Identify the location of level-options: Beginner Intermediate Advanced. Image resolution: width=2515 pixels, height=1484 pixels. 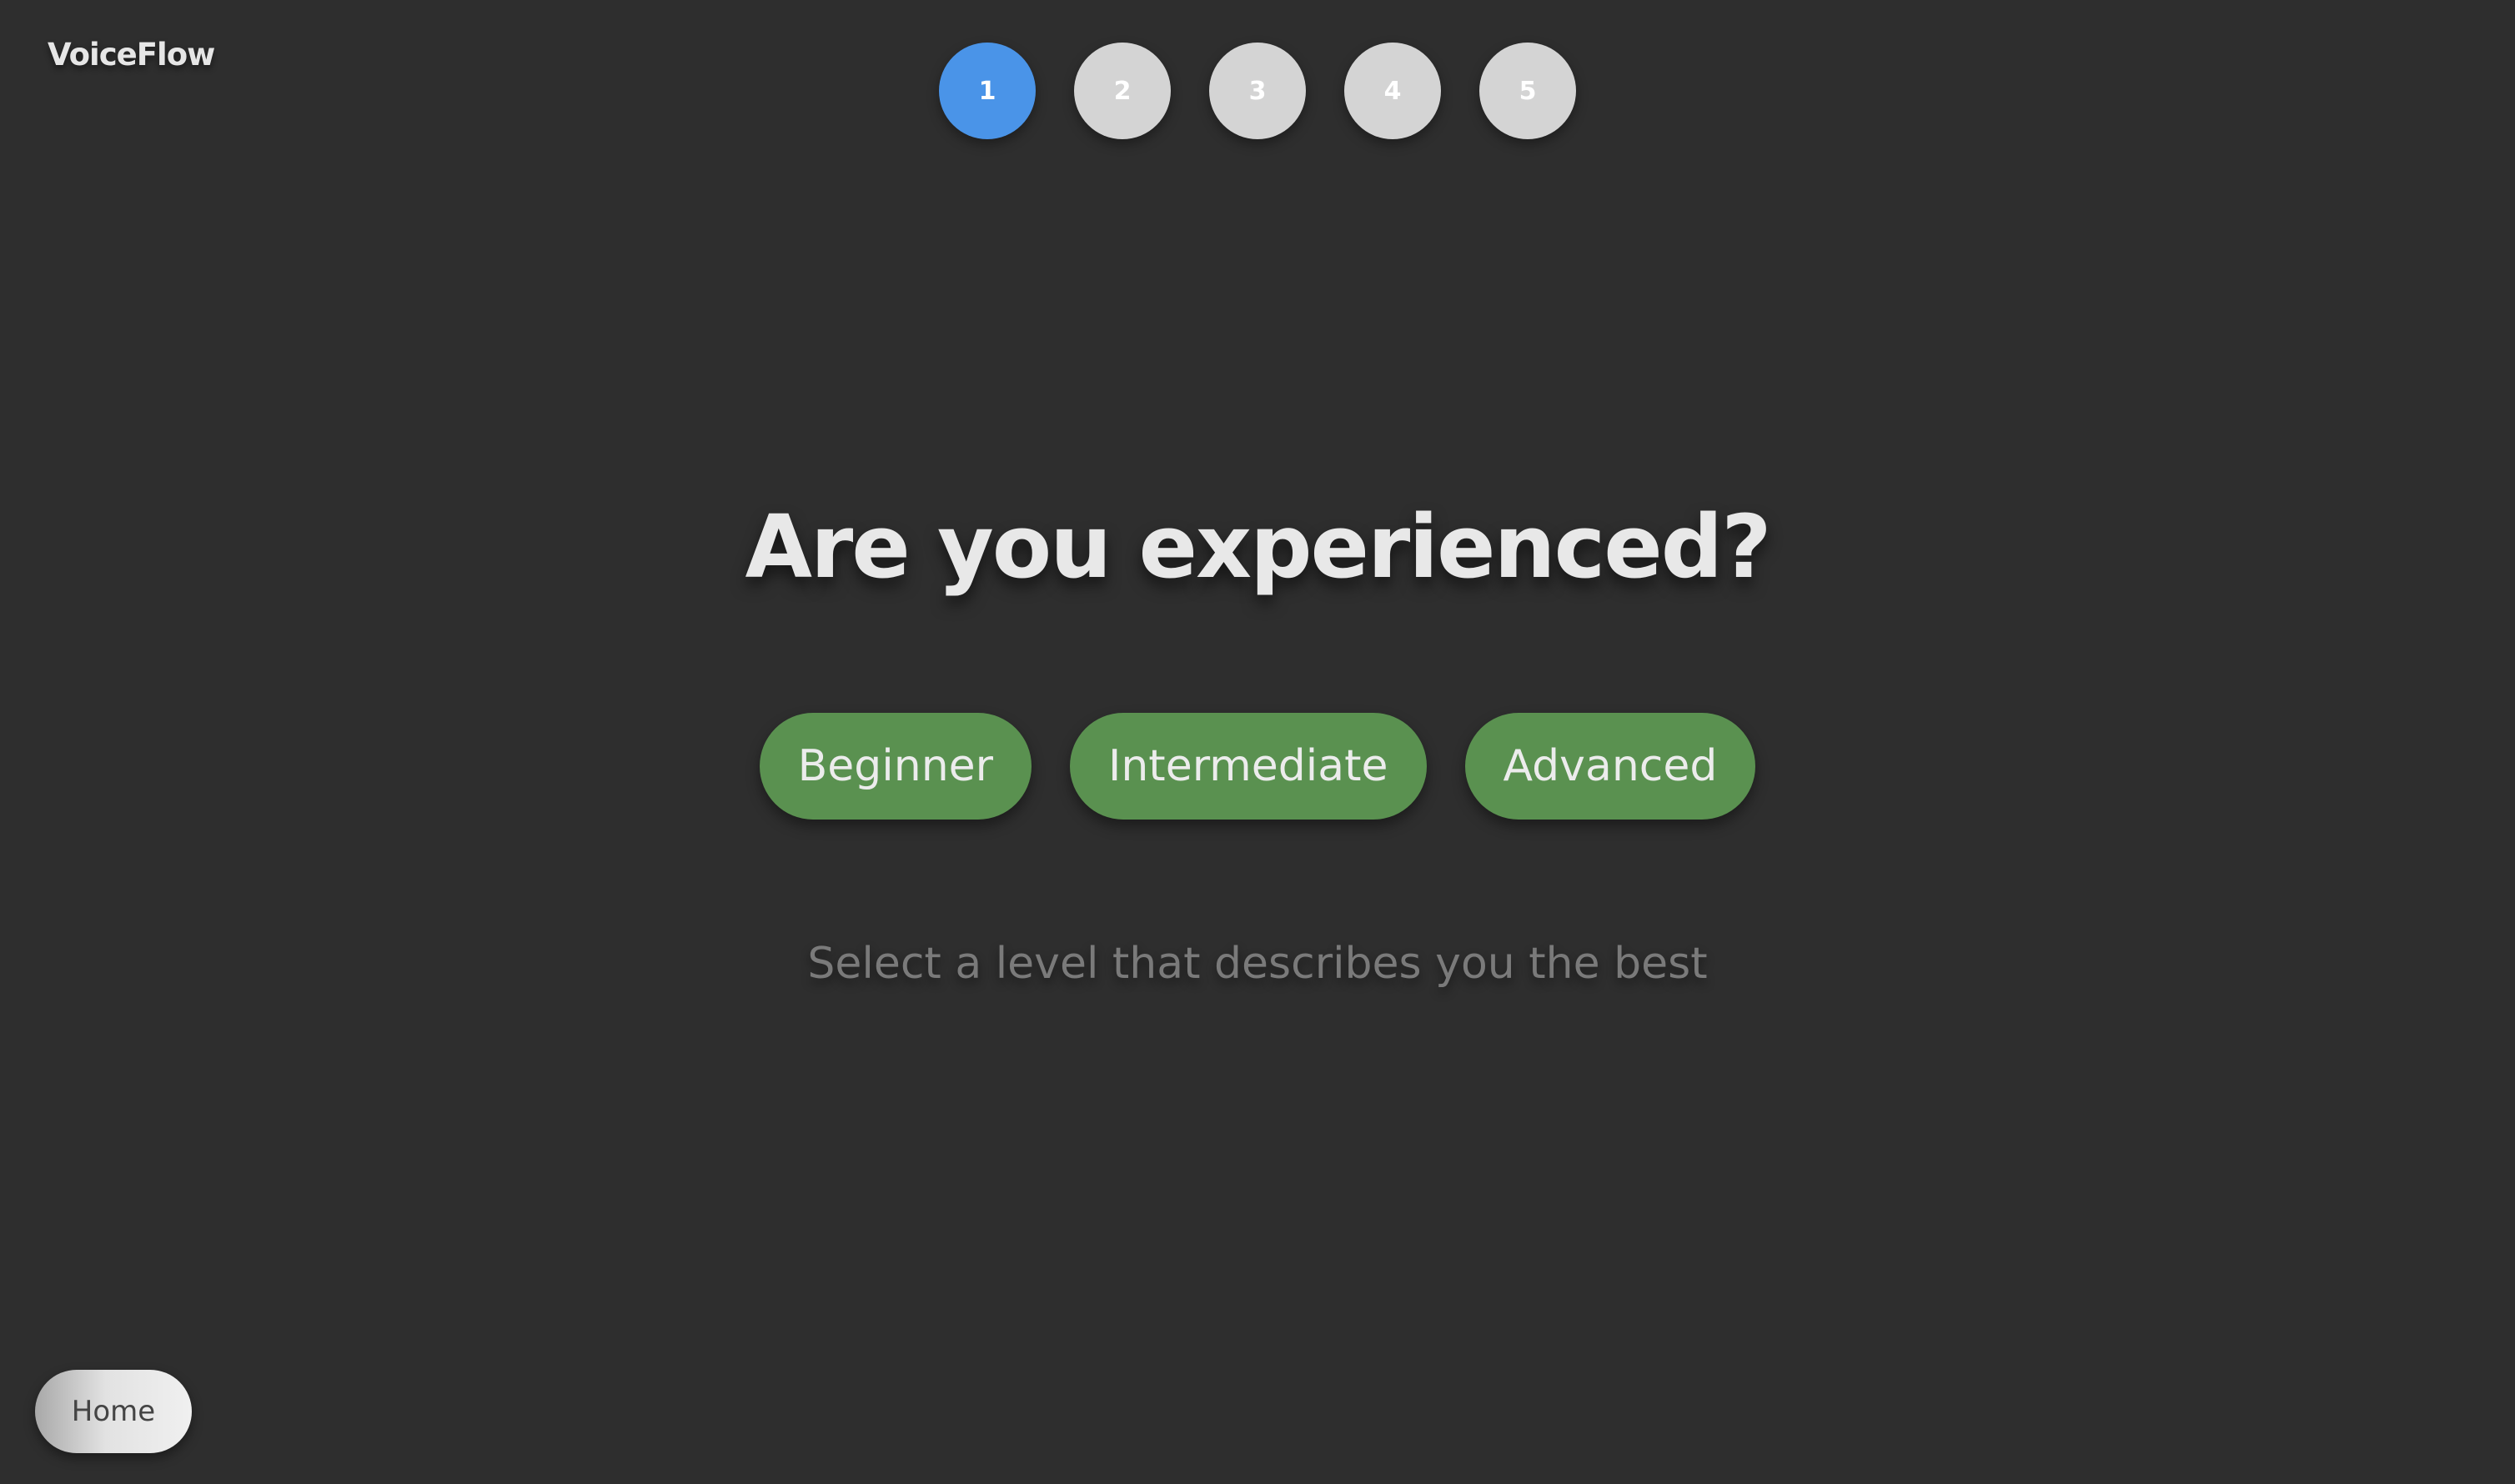
(1257, 766).